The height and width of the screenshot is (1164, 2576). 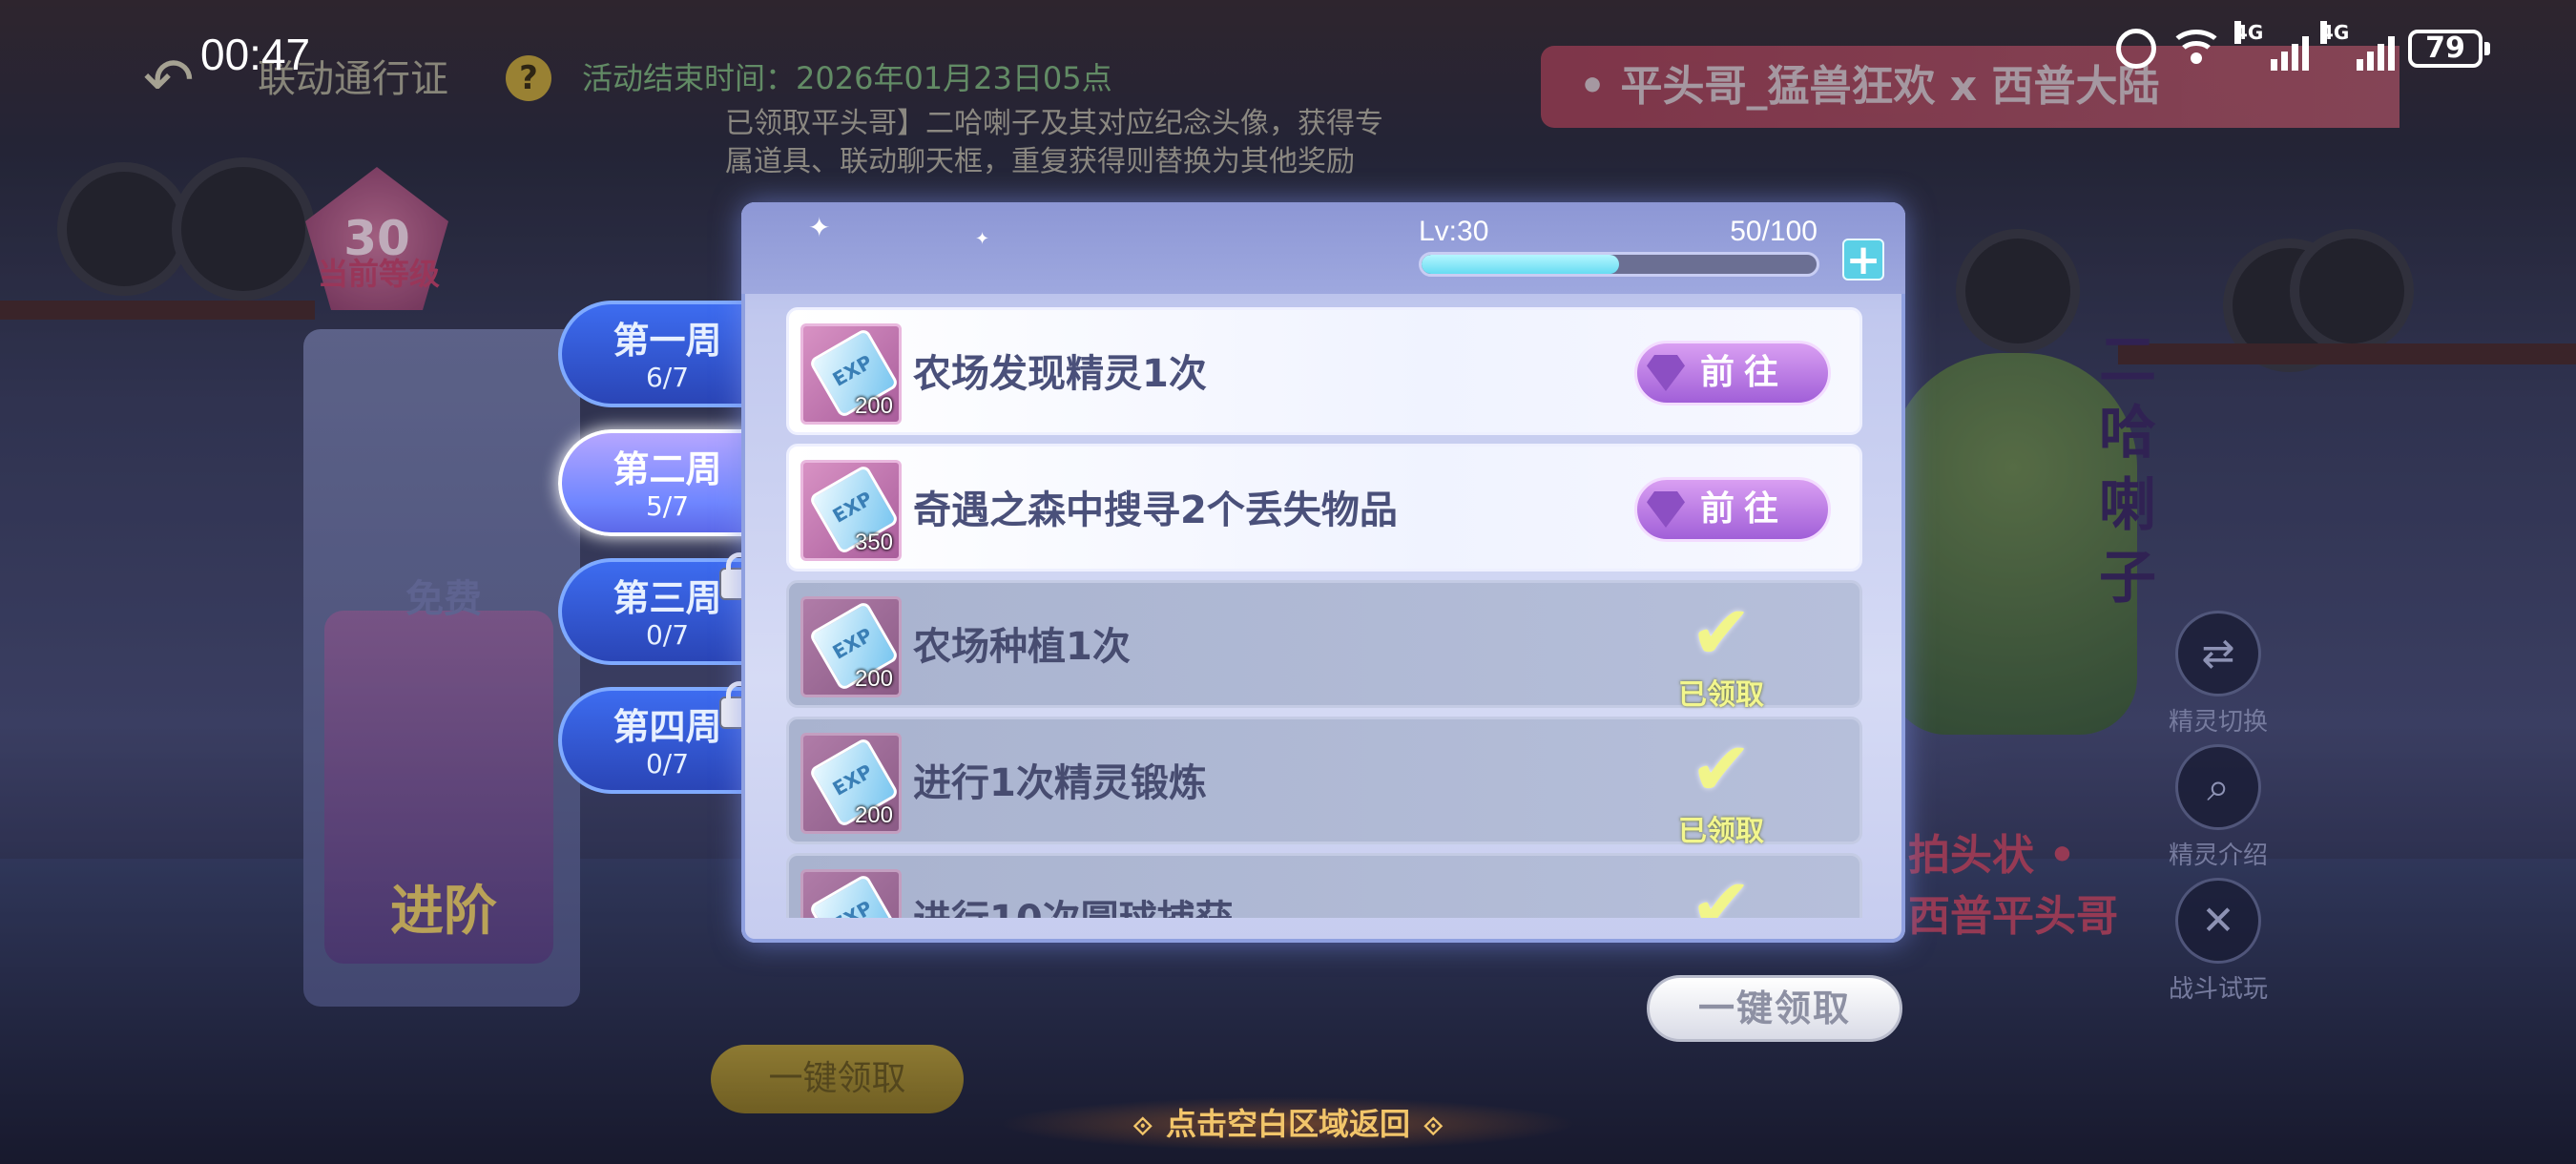 What do you see at coordinates (1073, 887) in the screenshot?
I see `task-title: 进行10次圆球捕获` at bounding box center [1073, 887].